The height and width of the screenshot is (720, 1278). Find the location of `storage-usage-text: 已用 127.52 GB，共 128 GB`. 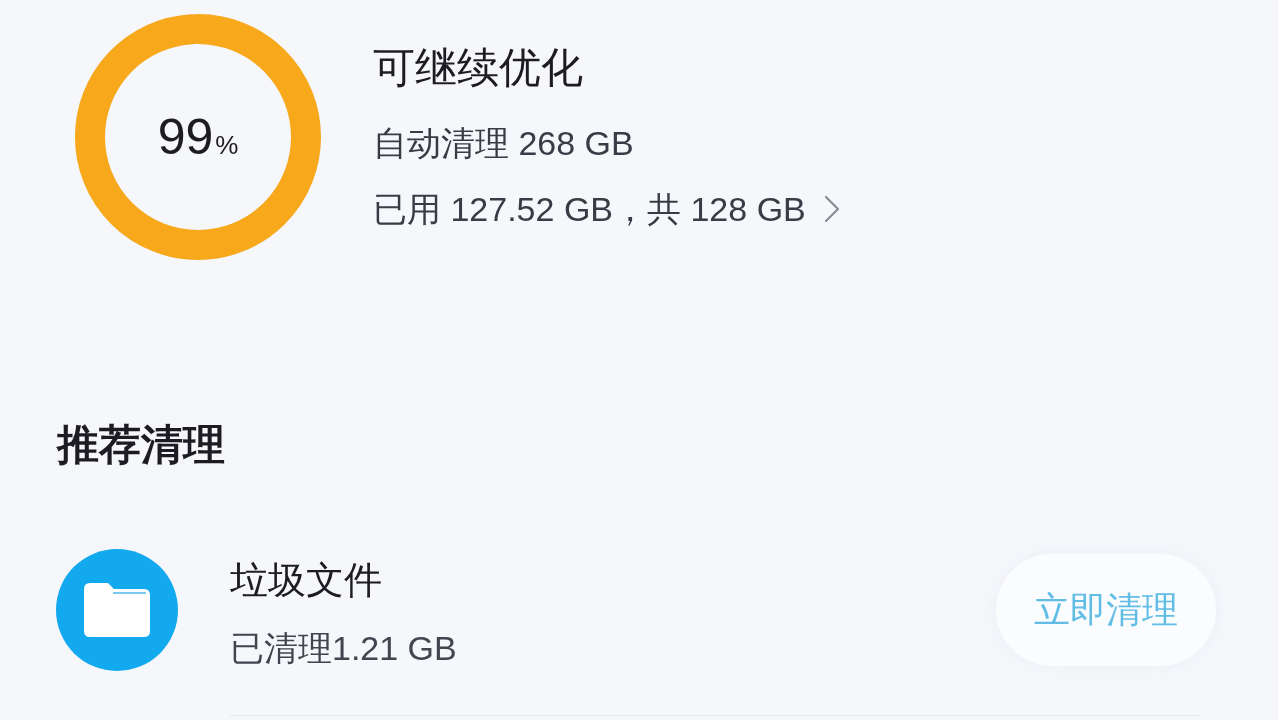

storage-usage-text: 已用 127.52 GB，共 128 GB is located at coordinates (589, 209).